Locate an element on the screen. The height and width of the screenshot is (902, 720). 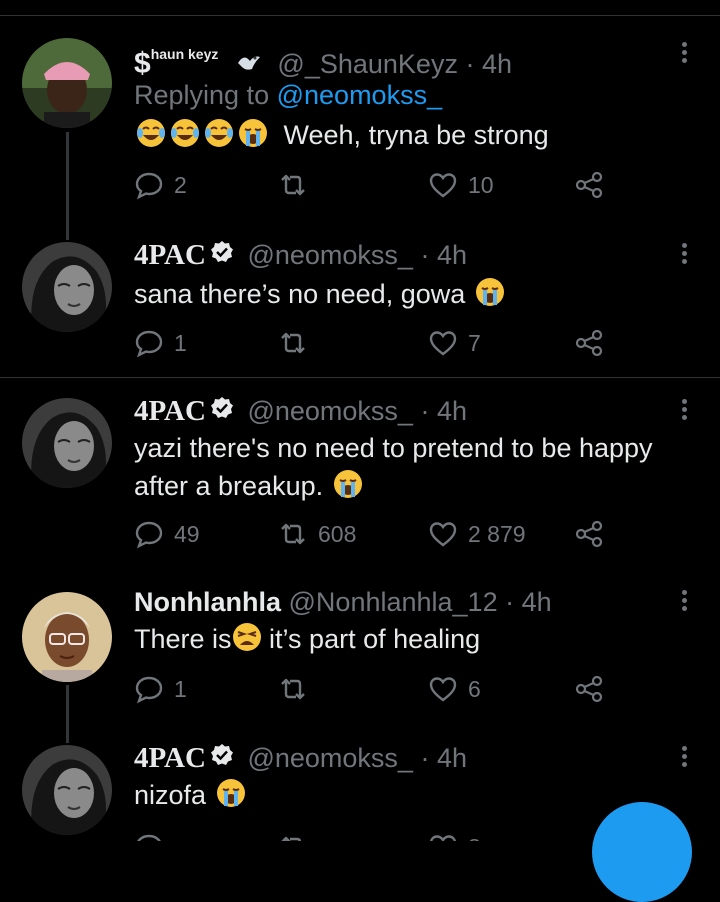
tweet-header: Nonhlanhla @Nonhlanhla_12 · 4h is located at coordinates (343, 602).